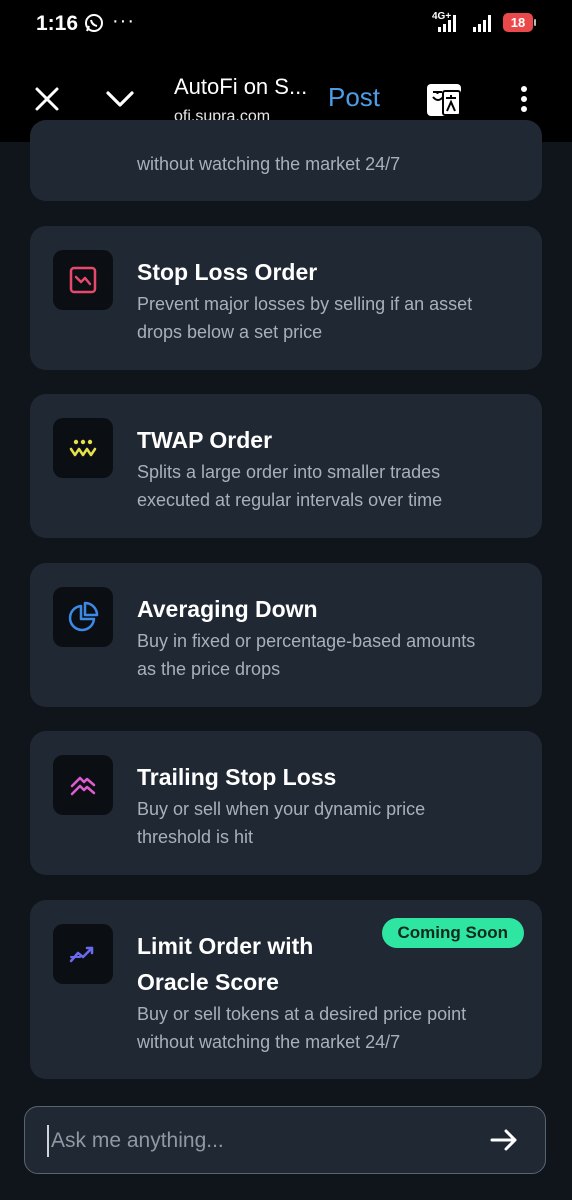 The height and width of the screenshot is (1200, 572). I want to click on battery-level: 18, so click(518, 22).